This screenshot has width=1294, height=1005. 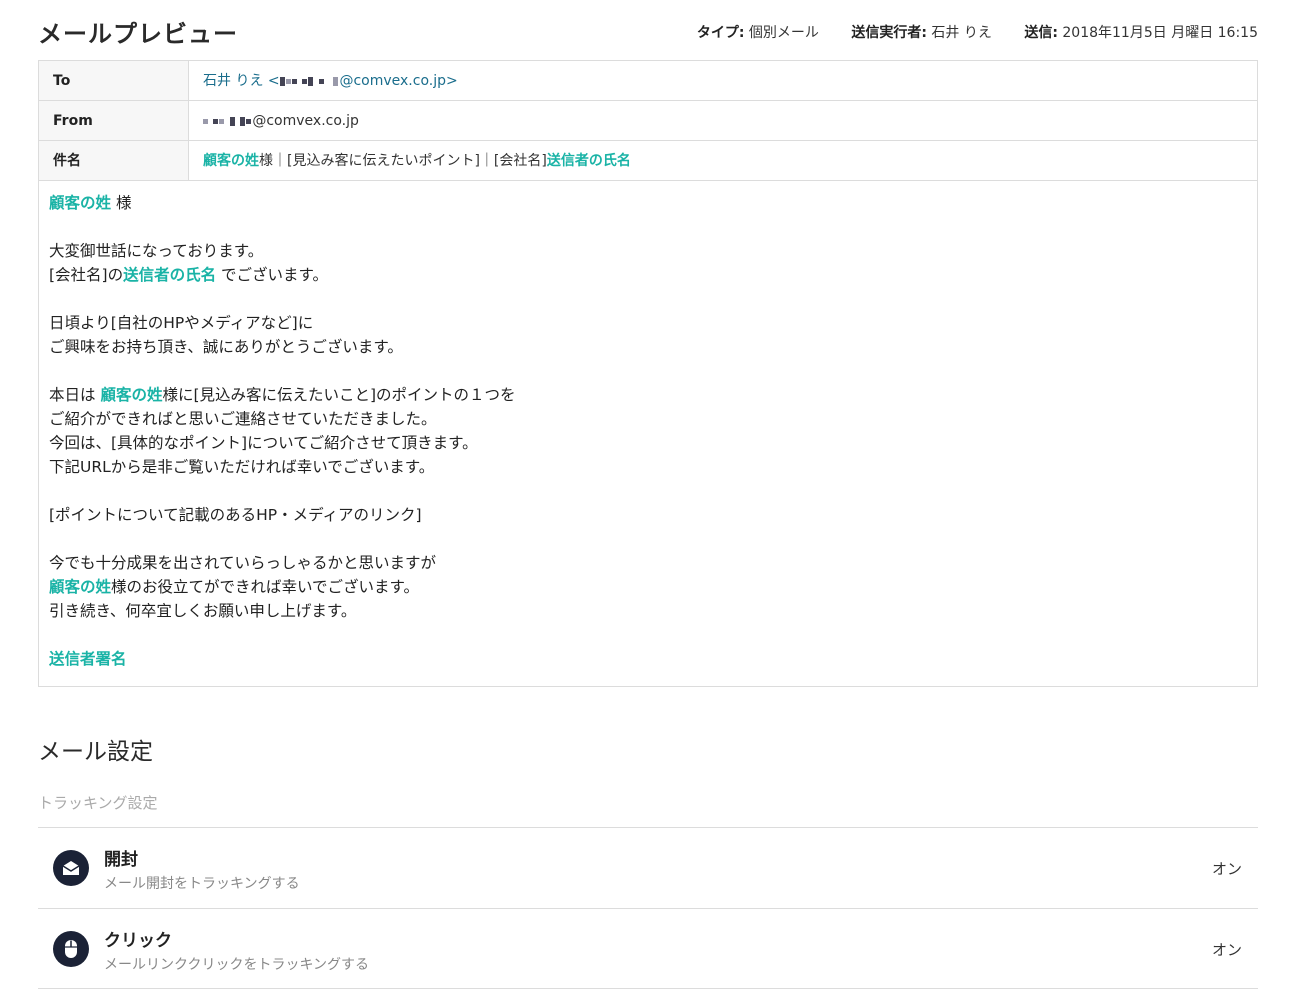 What do you see at coordinates (720, 33) in the screenshot?
I see `mail-type-label: タイプ:` at bounding box center [720, 33].